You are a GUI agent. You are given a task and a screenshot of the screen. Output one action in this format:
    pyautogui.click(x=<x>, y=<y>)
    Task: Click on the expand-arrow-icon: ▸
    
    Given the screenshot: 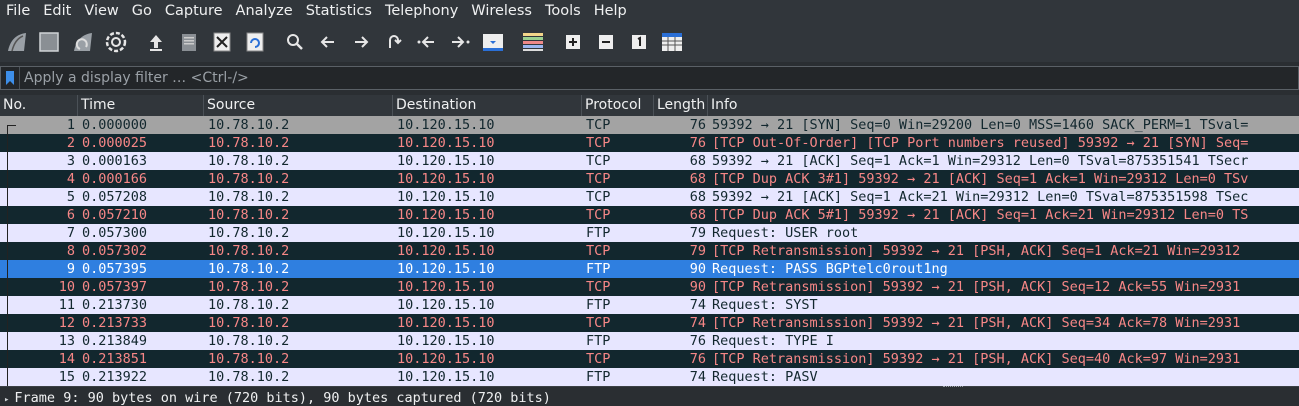 What is the action you would take?
    pyautogui.click(x=6, y=400)
    